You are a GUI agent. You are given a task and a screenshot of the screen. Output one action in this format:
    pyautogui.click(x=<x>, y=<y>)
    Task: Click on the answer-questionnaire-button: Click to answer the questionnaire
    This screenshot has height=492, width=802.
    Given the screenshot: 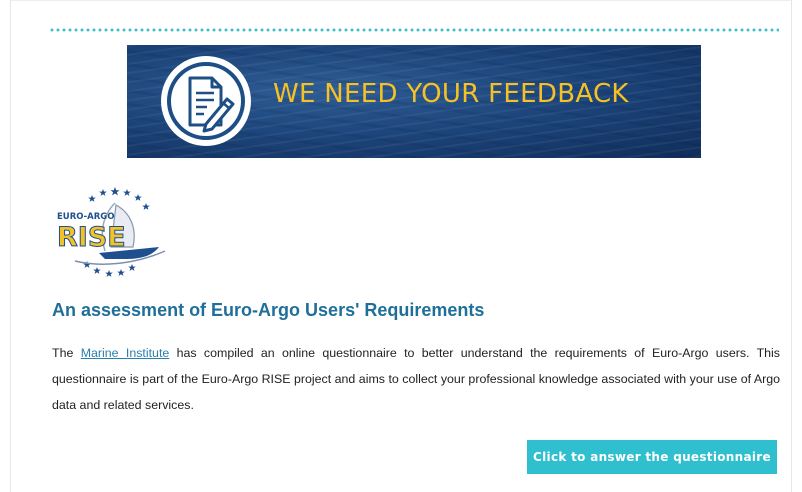 What is the action you would take?
    pyautogui.click(x=652, y=457)
    